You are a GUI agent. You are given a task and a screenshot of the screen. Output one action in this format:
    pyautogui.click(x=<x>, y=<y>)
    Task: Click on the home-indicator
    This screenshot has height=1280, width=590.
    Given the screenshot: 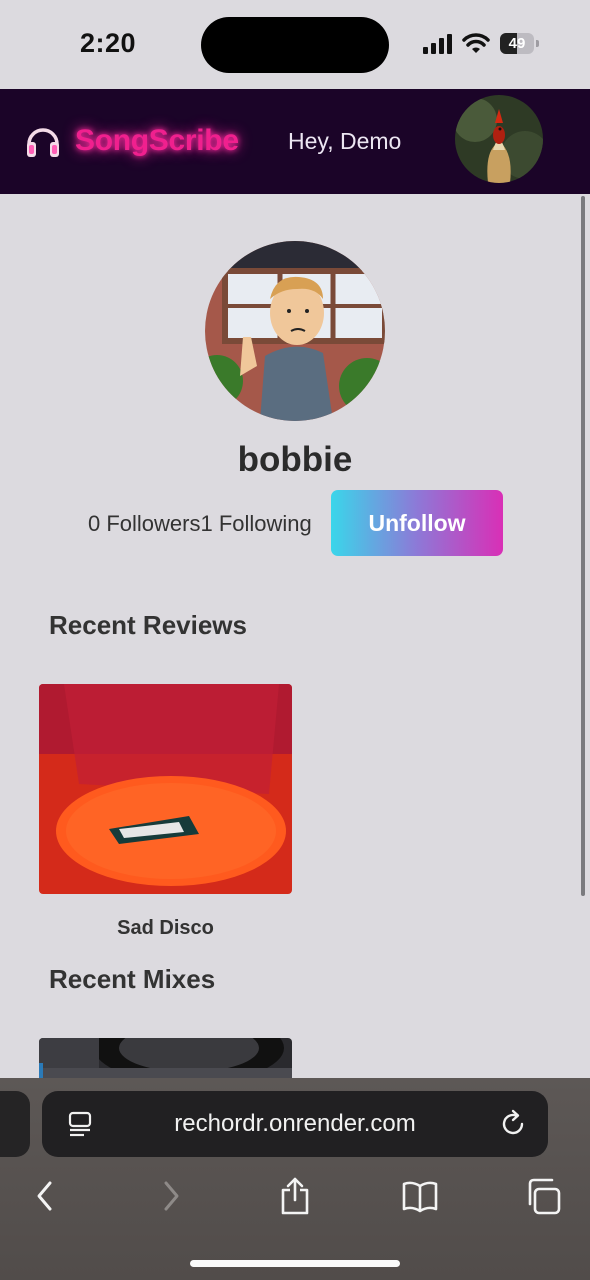 What is the action you would take?
    pyautogui.click(x=295, y=1263)
    